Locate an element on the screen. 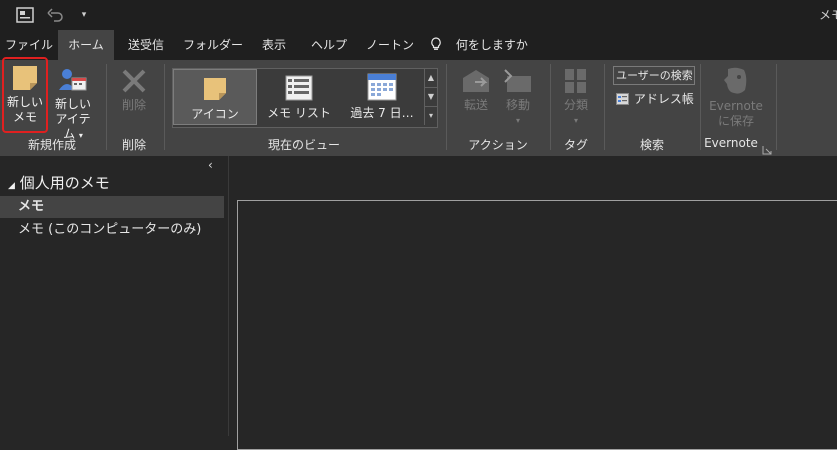 This screenshot has width=837, height=450. forward-button: 転送 is located at coordinates (476, 94).